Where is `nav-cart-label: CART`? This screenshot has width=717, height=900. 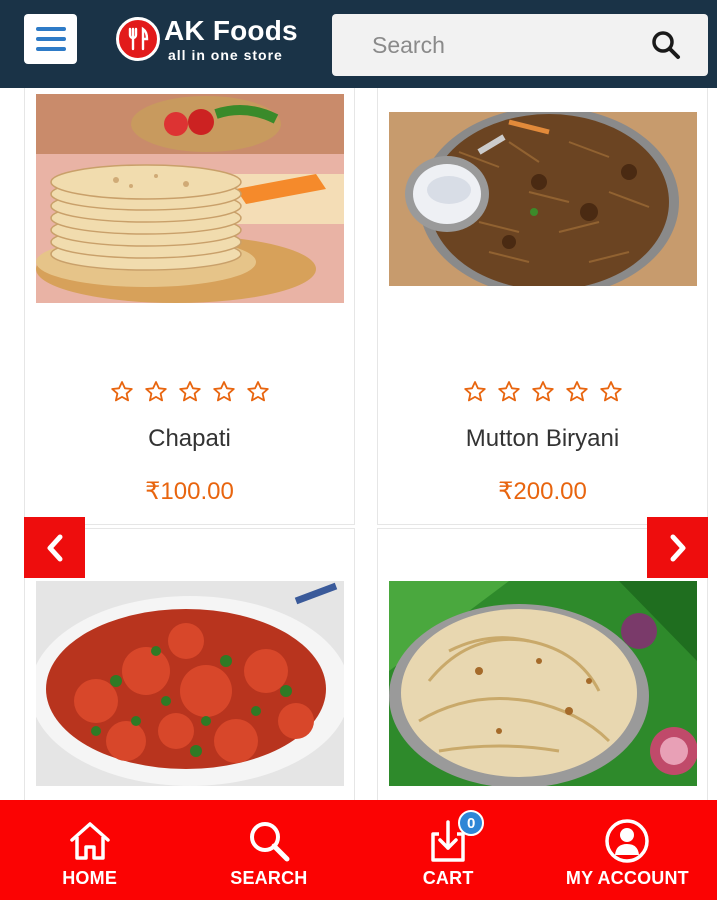 nav-cart-label: CART is located at coordinates (448, 878).